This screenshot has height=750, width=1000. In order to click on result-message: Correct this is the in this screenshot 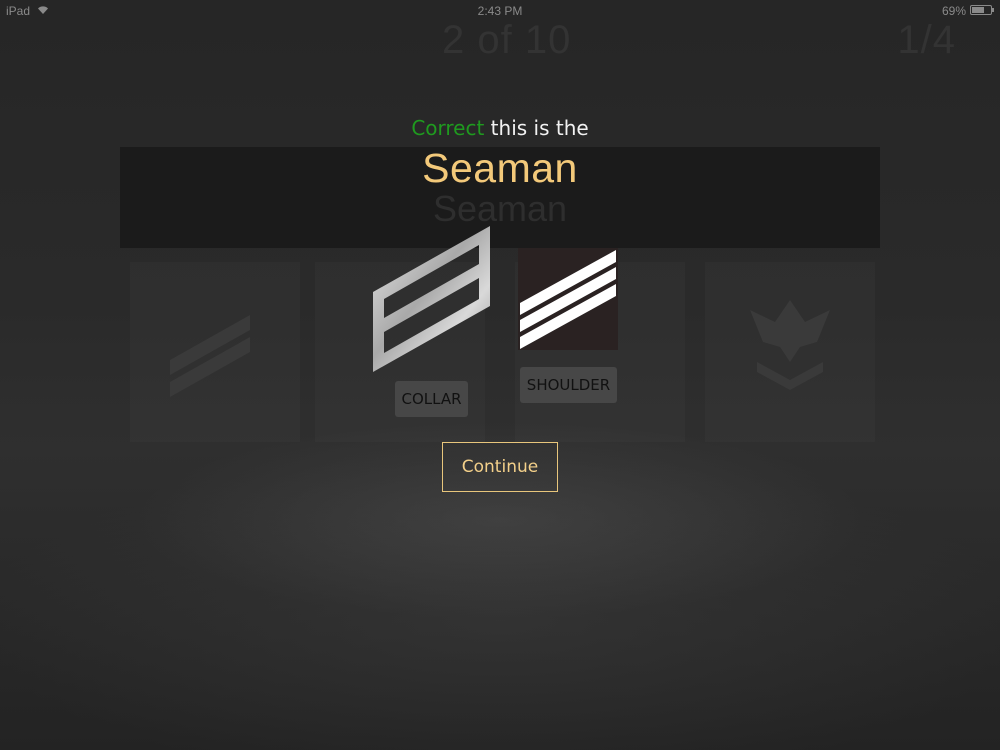, I will do `click(500, 128)`.